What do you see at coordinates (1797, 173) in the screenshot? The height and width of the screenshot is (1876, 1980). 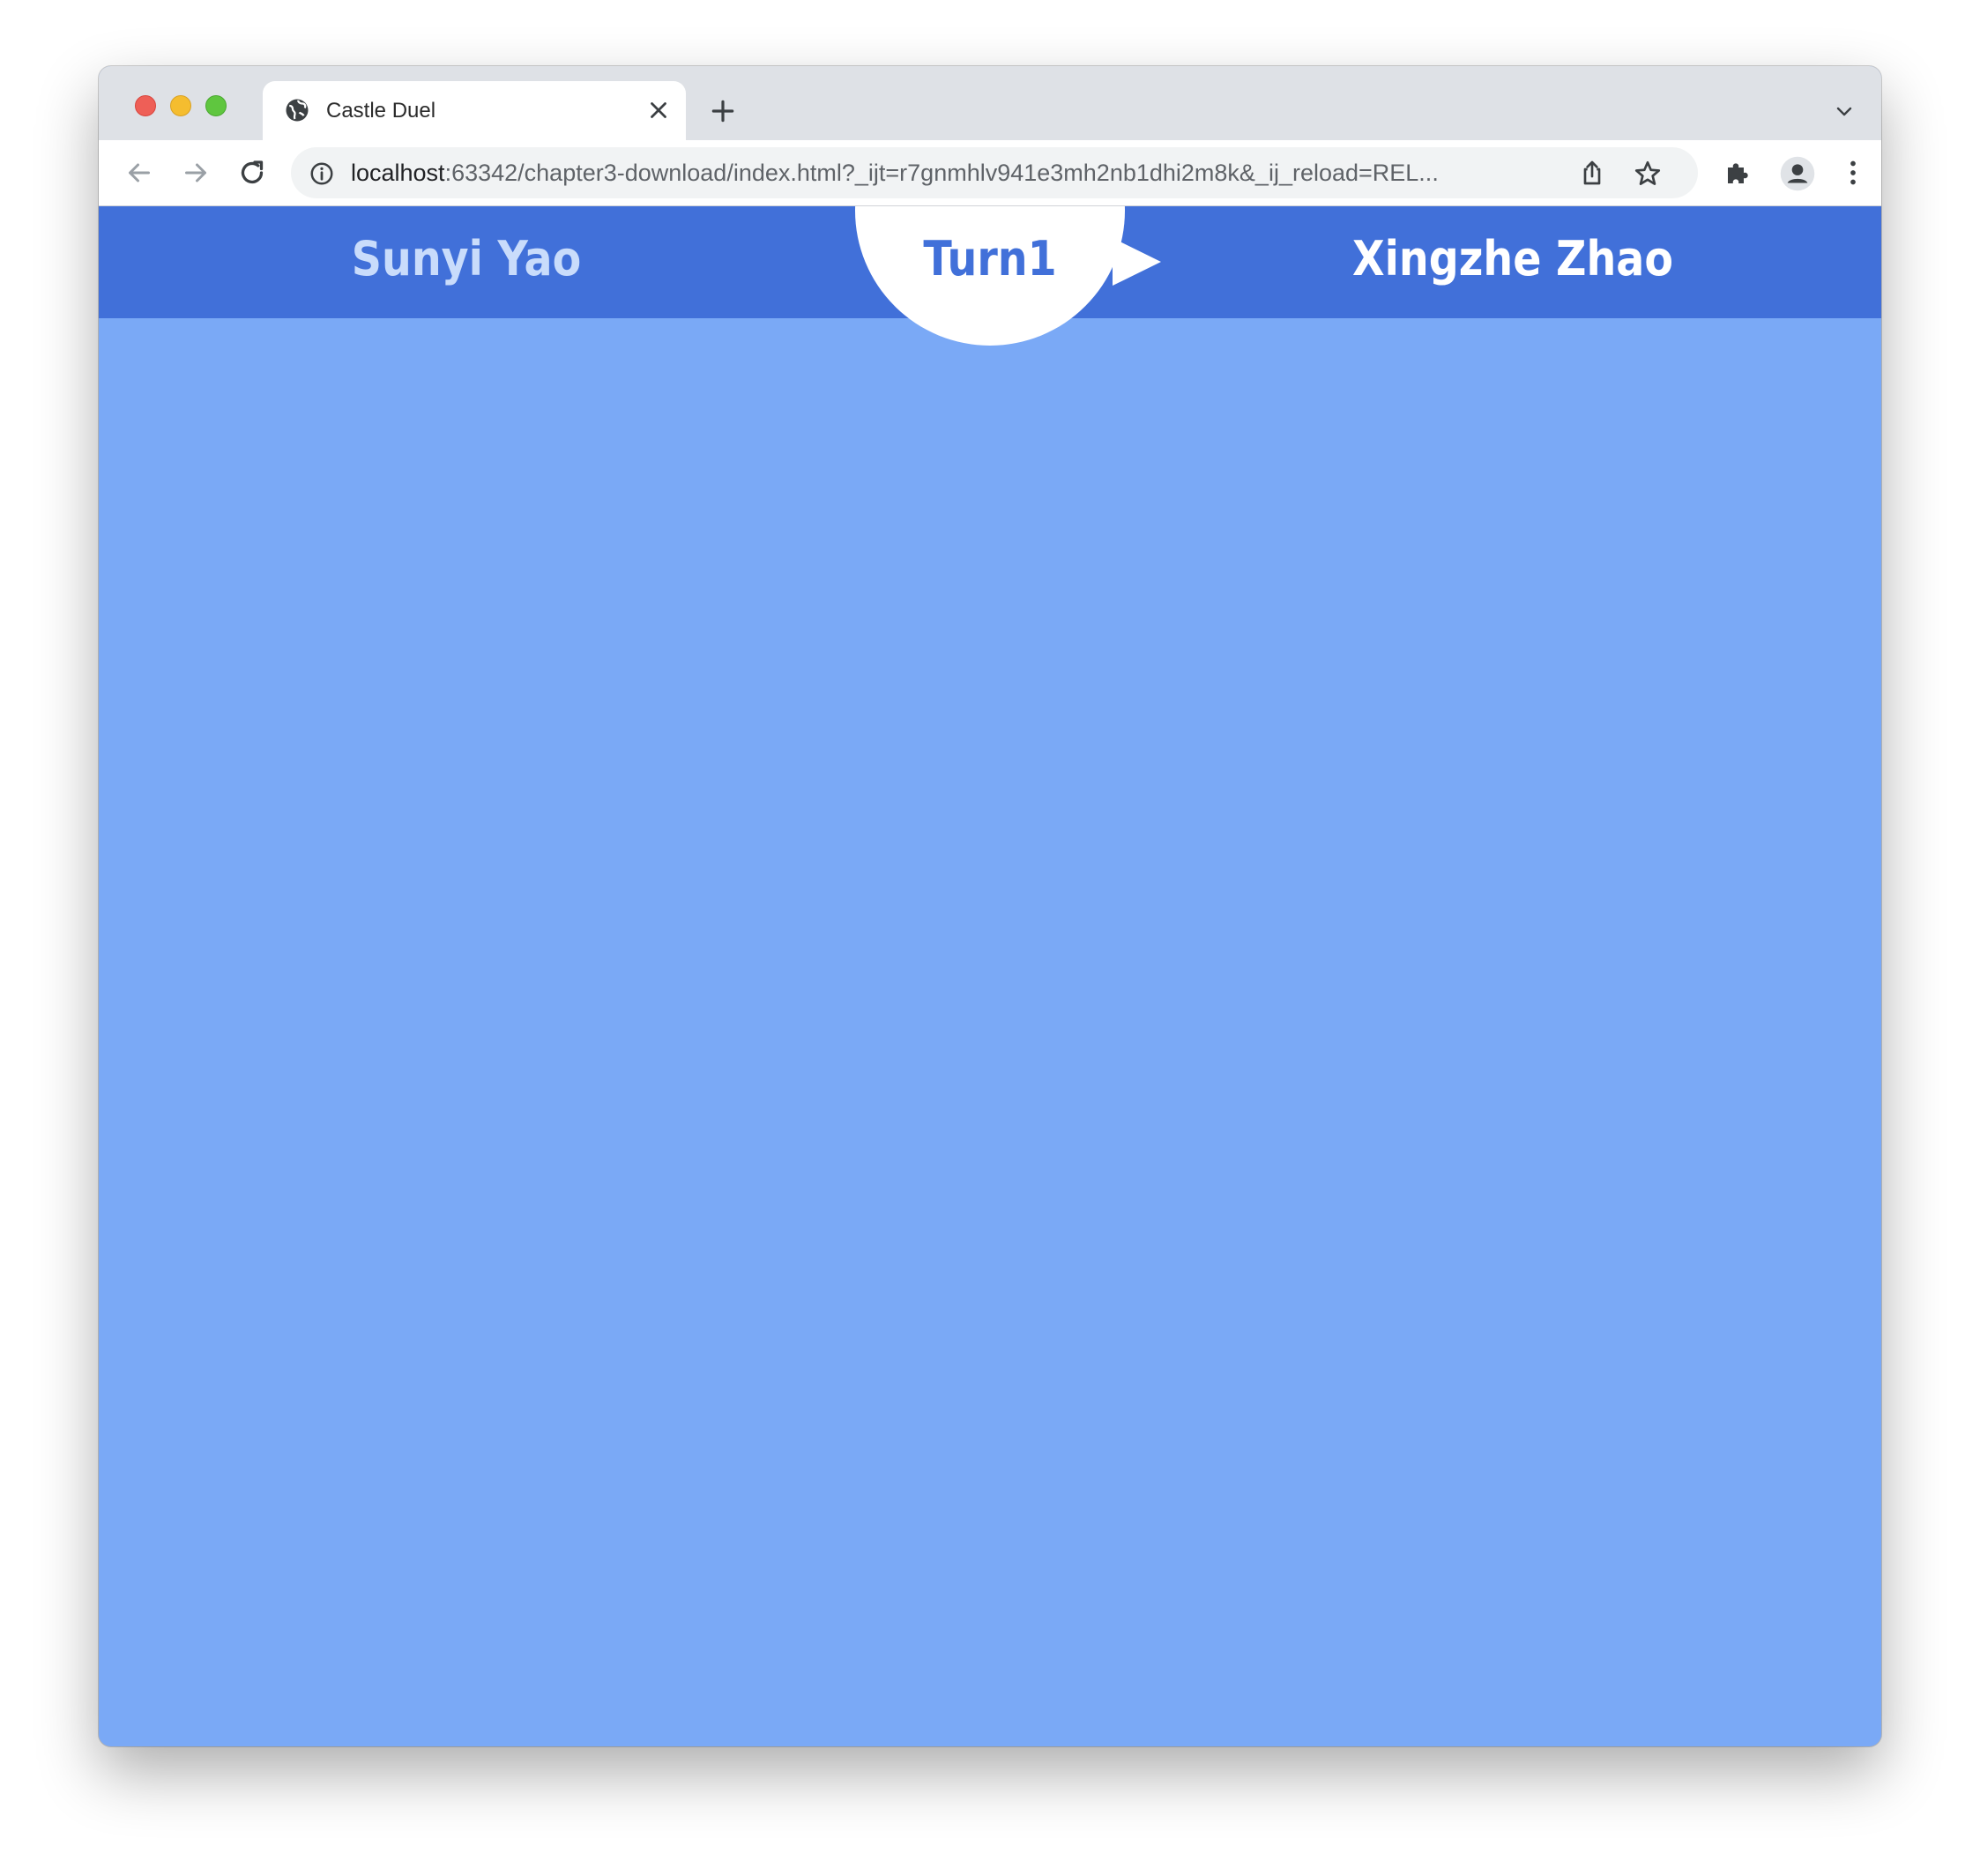 I see `person-icon` at bounding box center [1797, 173].